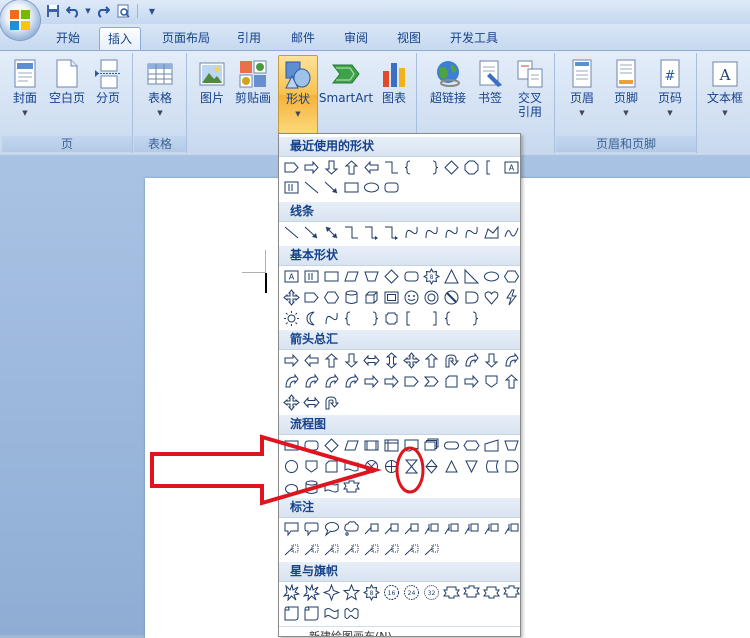 This screenshot has height=638, width=750. Describe the element at coordinates (331, 613) in the screenshot. I see `shape-wave-icon` at that location.